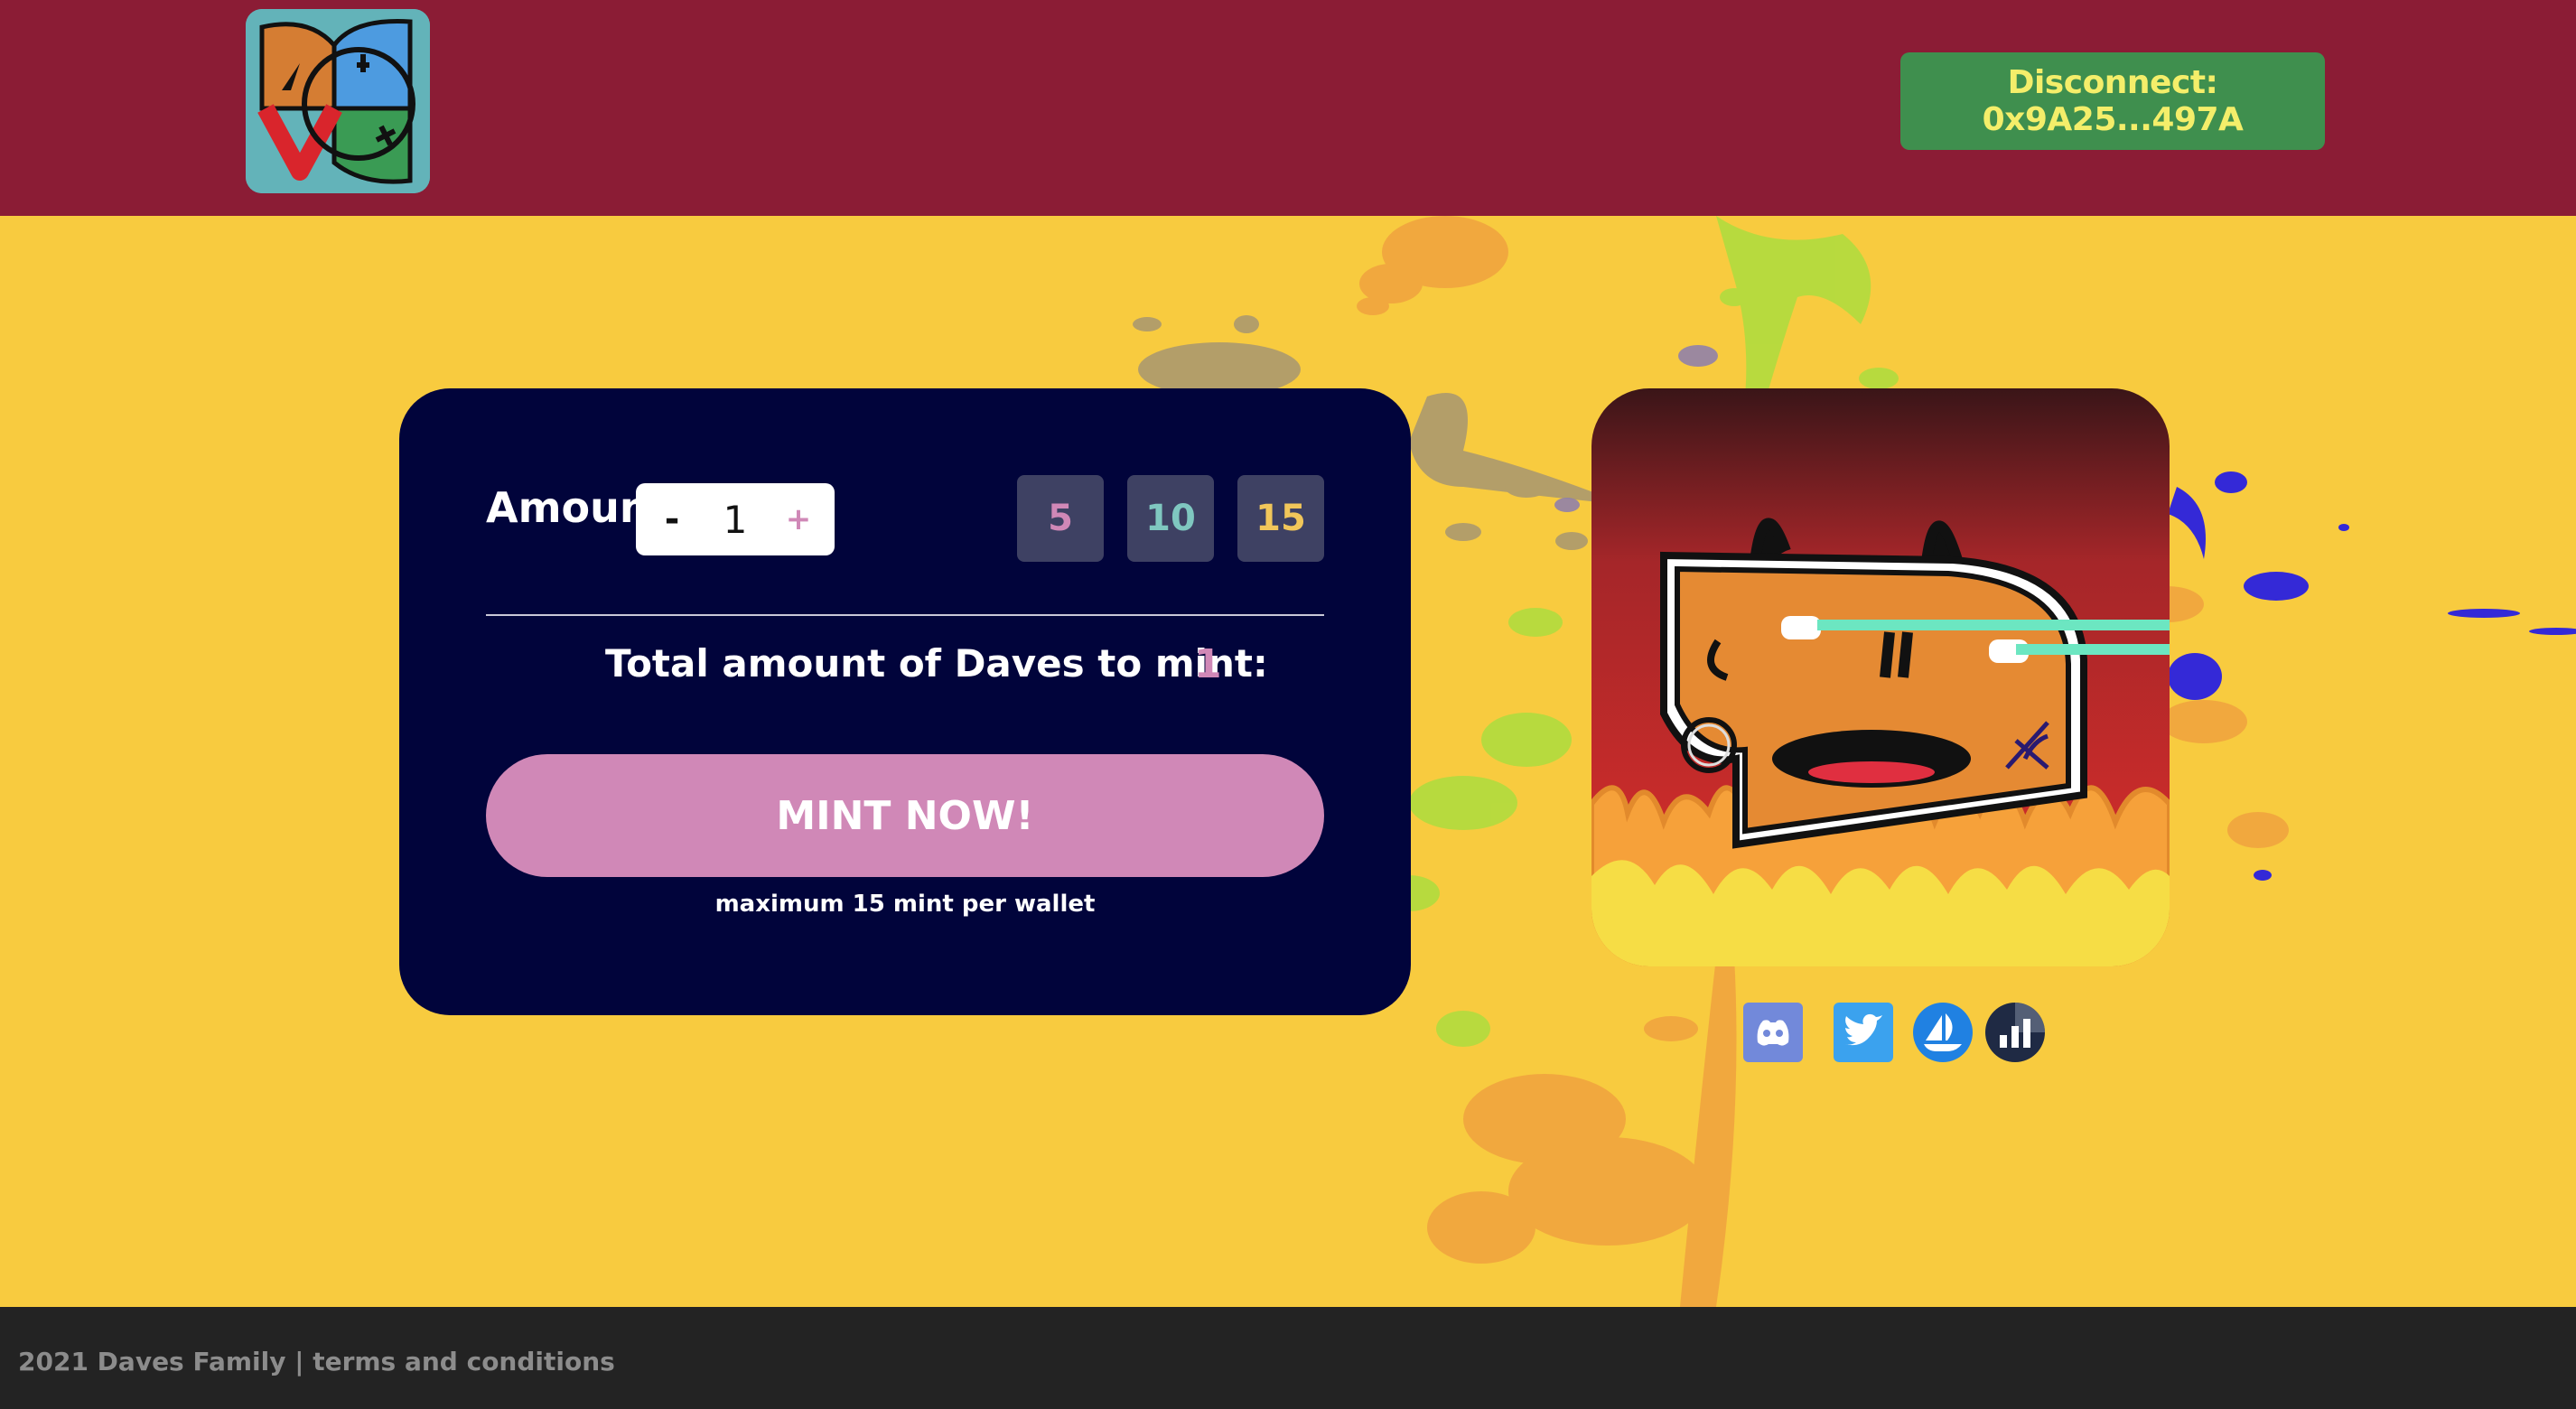 This screenshot has height=1409, width=2576. What do you see at coordinates (1280, 518) in the screenshot?
I see `quick-amount-15-button: 15` at bounding box center [1280, 518].